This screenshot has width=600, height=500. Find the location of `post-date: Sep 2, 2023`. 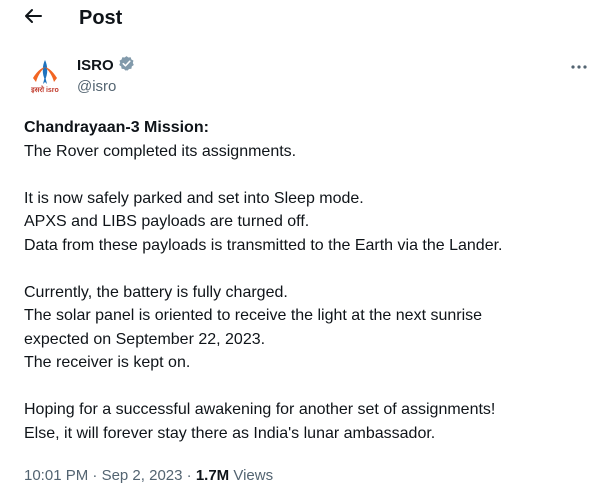

post-date: Sep 2, 2023 is located at coordinates (142, 475).